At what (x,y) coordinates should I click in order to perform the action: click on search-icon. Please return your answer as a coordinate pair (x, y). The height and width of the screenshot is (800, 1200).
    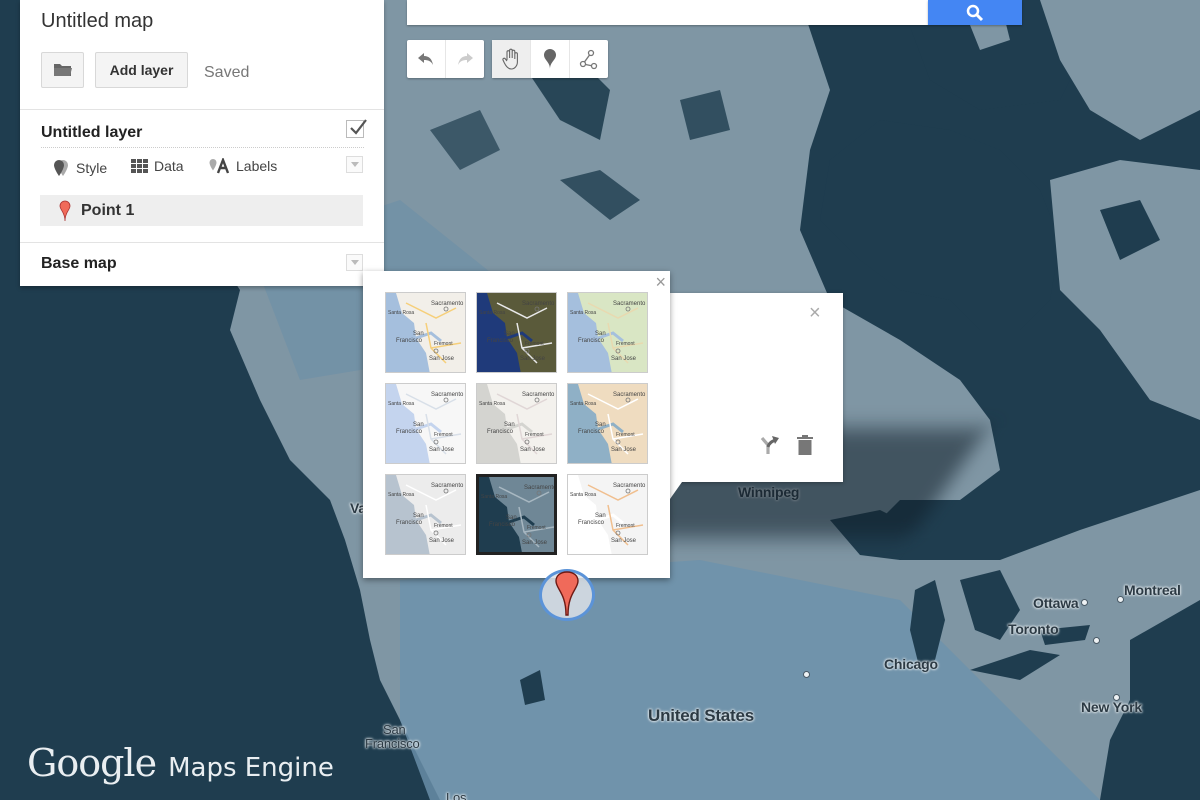
    Looking at the image, I should click on (975, 12).